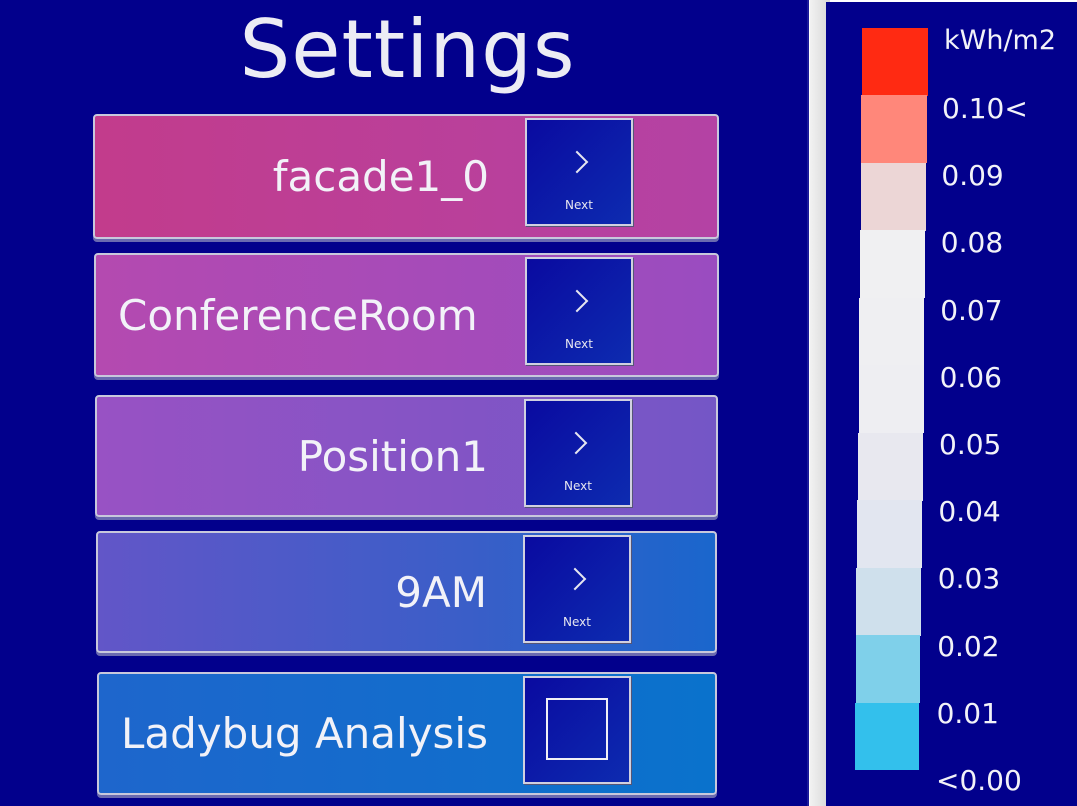 The height and width of the screenshot is (806, 1077). I want to click on time-value: 9AM, so click(441, 592).